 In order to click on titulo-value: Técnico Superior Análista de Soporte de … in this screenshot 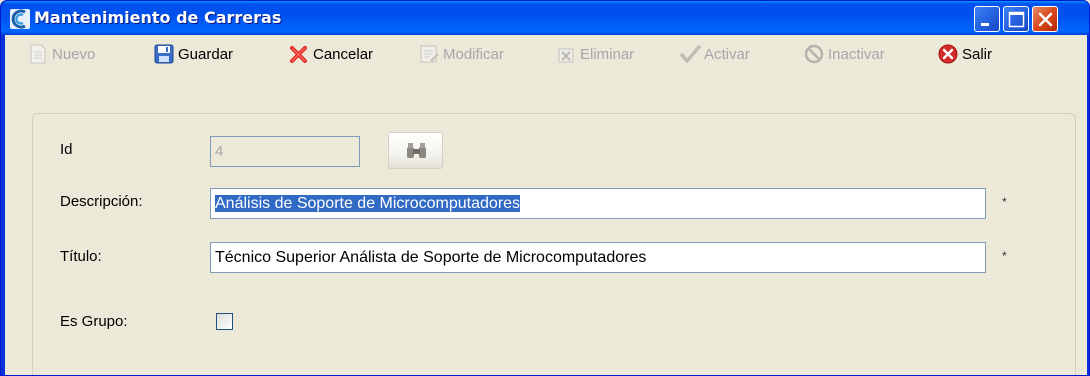, I will do `click(431, 257)`.